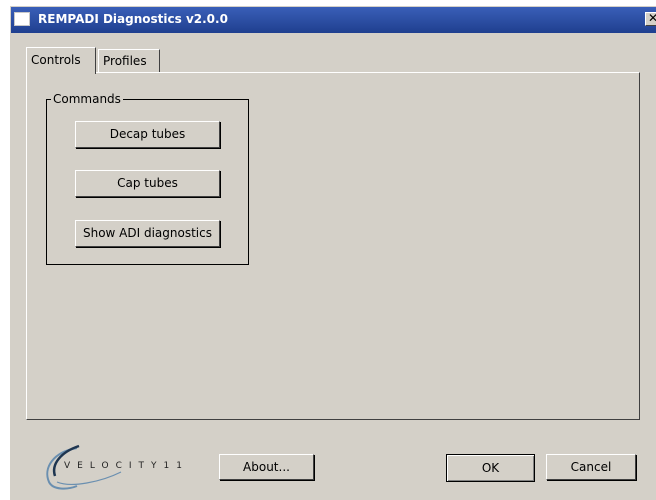  I want to click on commands-group-label: Commands, so click(87, 99).